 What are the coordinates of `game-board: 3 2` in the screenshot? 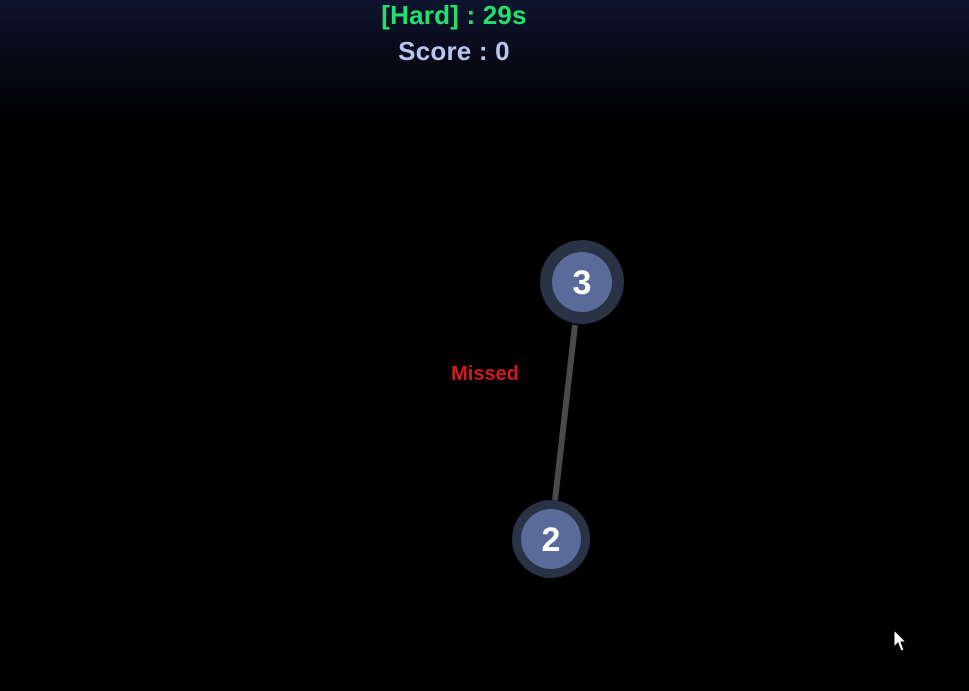 It's located at (568, 409).